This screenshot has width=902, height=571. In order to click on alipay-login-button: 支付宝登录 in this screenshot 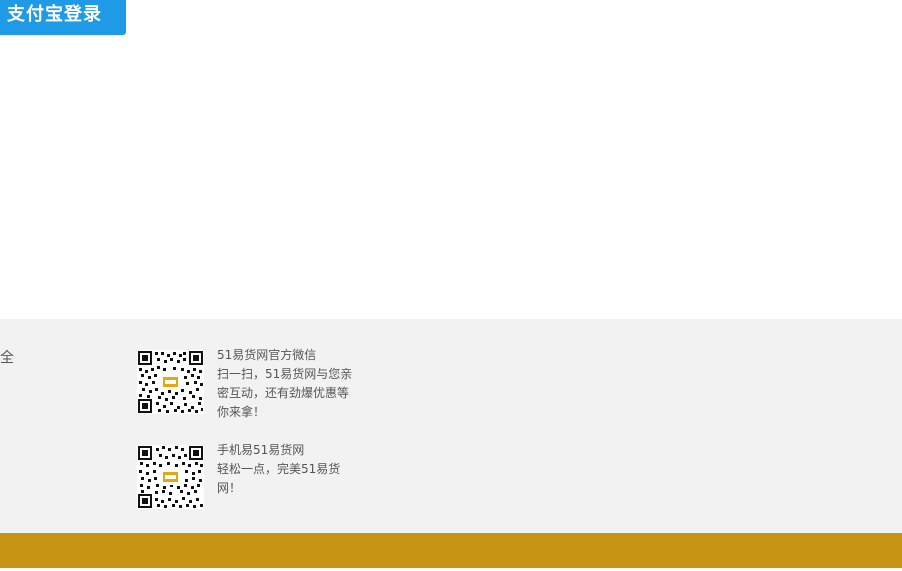, I will do `click(63, 17)`.